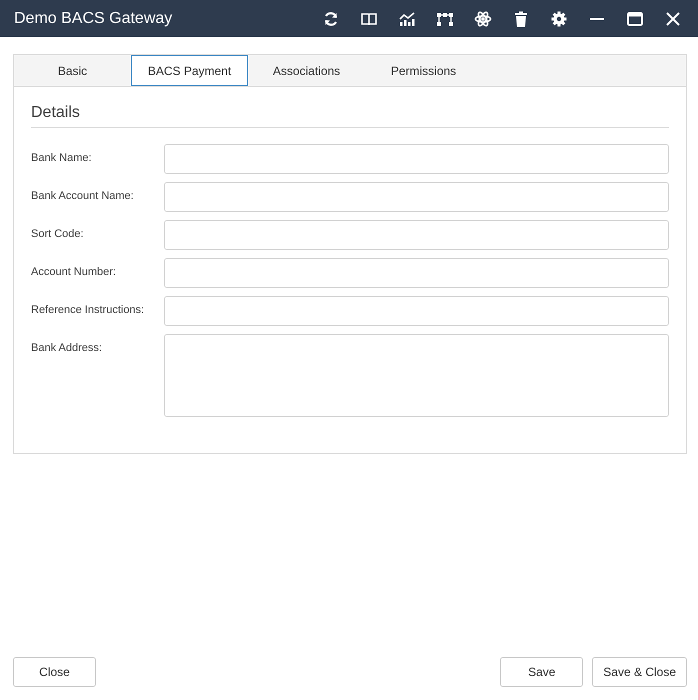 The image size is (698, 700). Describe the element at coordinates (54, 672) in the screenshot. I see `close-button: Close` at that location.